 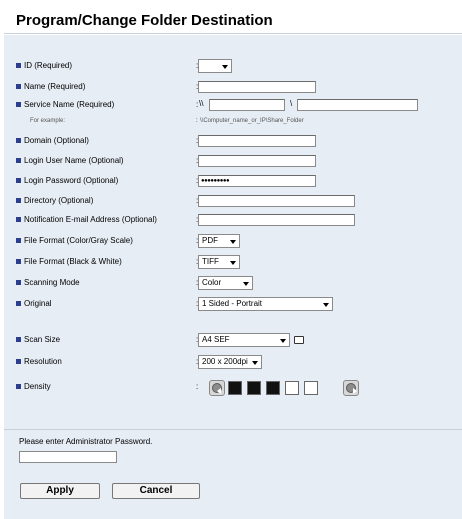 I want to click on admin-password-prompt: Please enter Administrator Password., so click(x=86, y=441).